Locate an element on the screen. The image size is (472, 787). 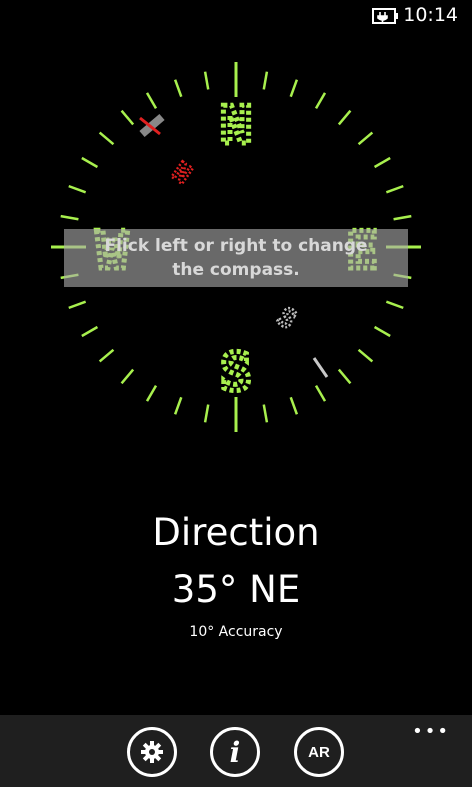
info-button: i is located at coordinates (235, 752).